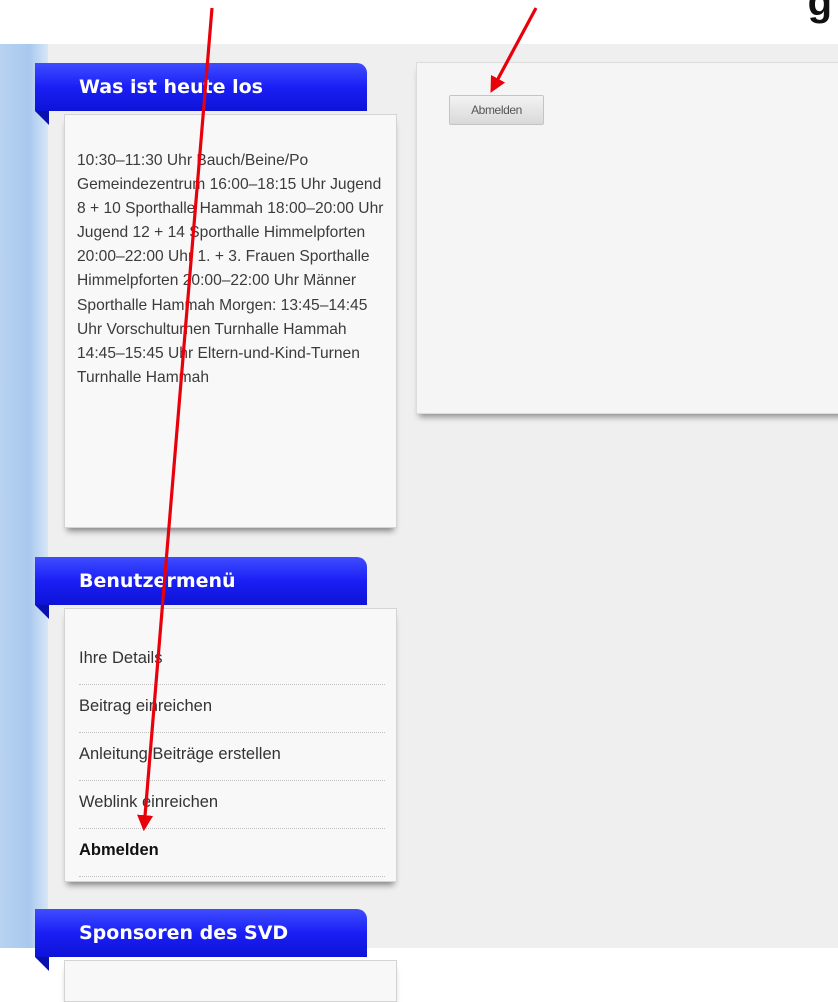 This screenshot has width=838, height=1002. What do you see at coordinates (201, 94) in the screenshot?
I see `today-module-title: Was ist heute los` at bounding box center [201, 94].